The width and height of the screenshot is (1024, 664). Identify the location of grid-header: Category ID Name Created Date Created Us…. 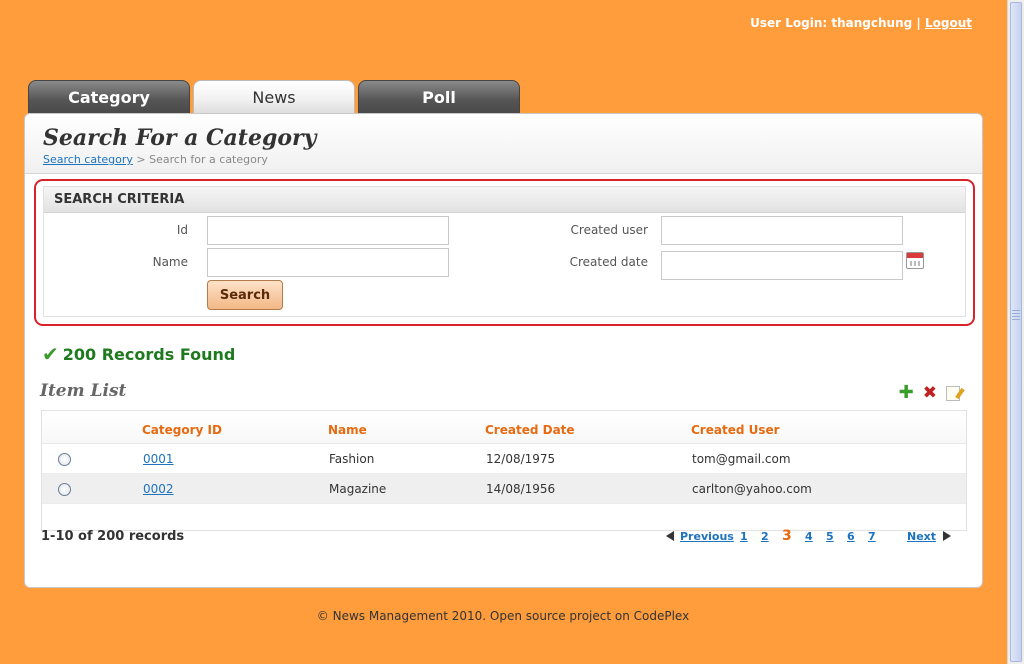
(504, 427).